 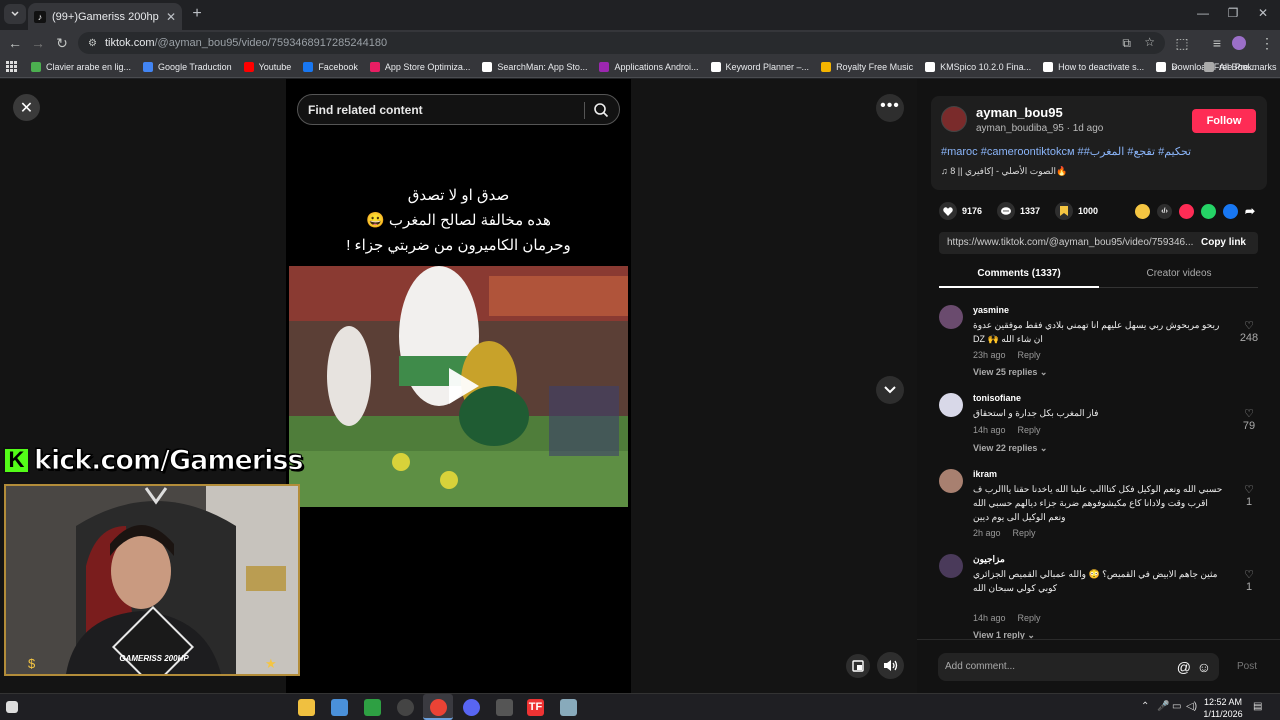 What do you see at coordinates (1176, 706) in the screenshot?
I see `network-icon: ▭` at bounding box center [1176, 706].